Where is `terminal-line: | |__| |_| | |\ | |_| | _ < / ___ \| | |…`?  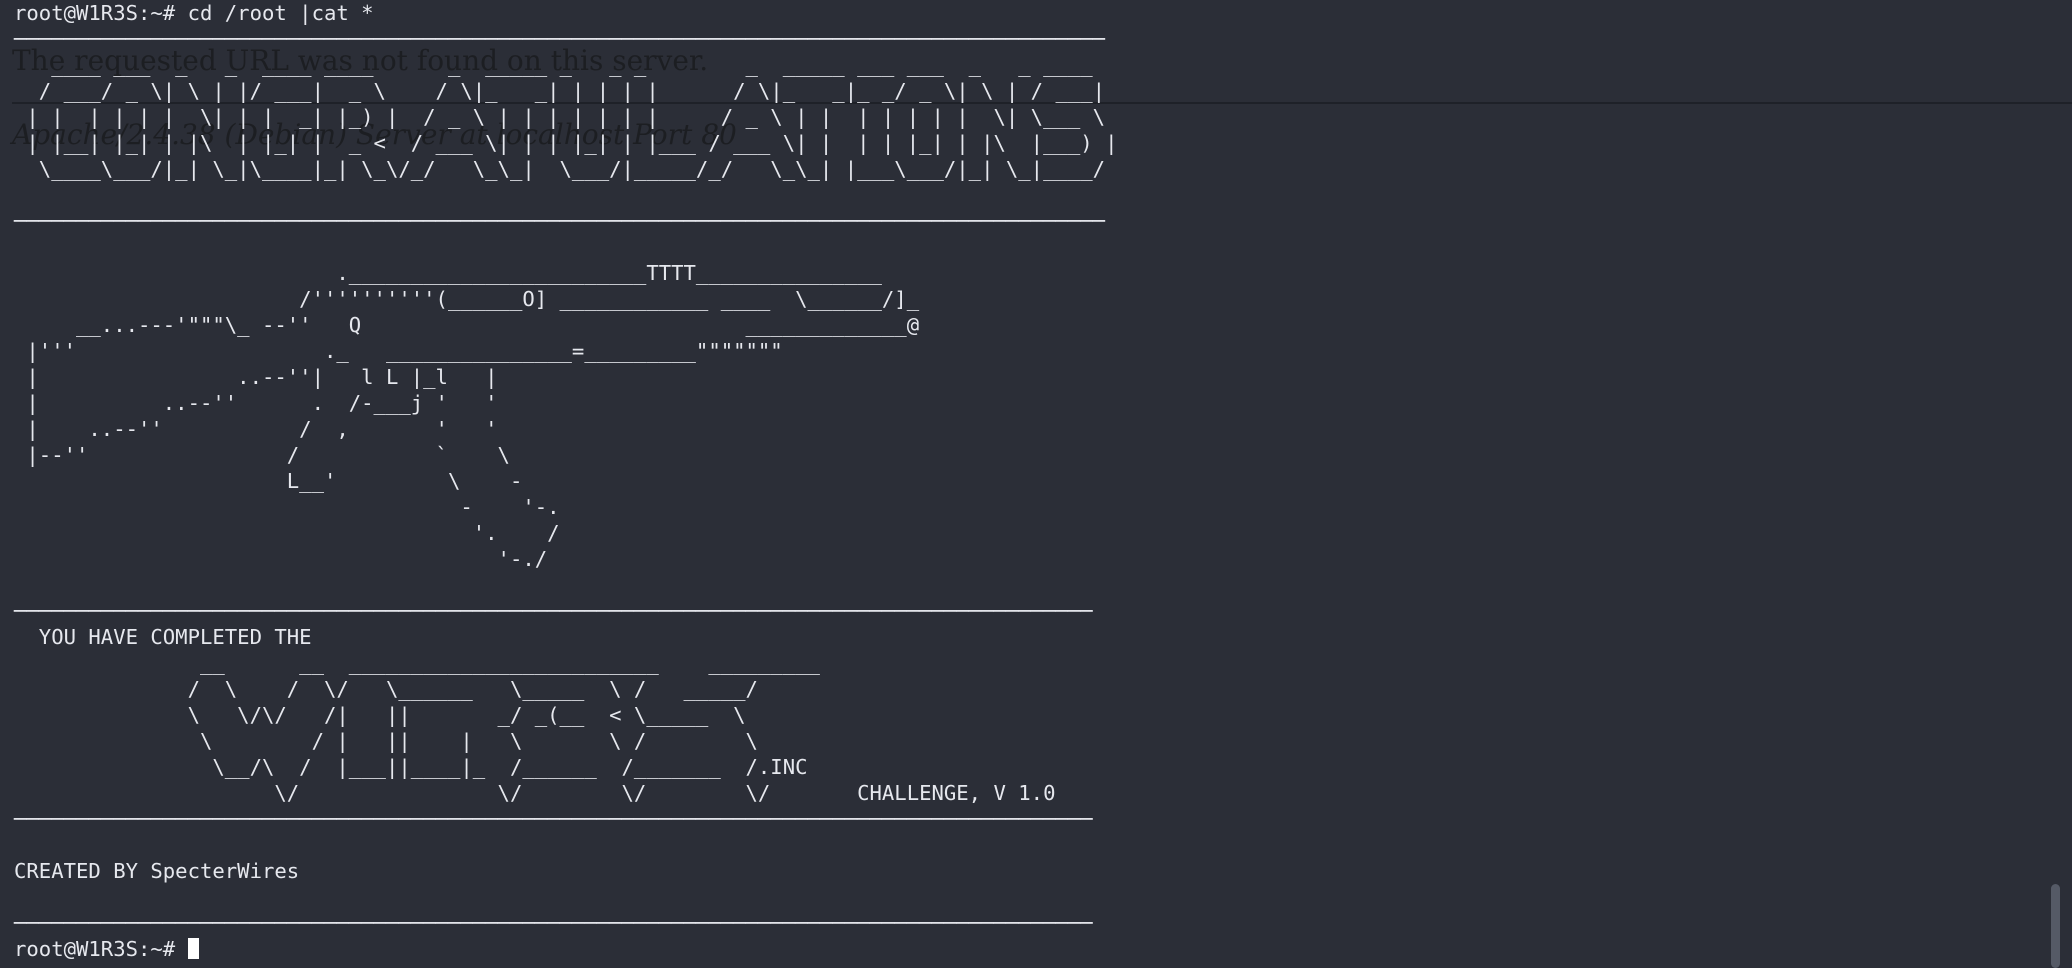
terminal-line: | |__| |_| | |\ | |_| | _ < / ___ \| | |… is located at coordinates (566, 143).